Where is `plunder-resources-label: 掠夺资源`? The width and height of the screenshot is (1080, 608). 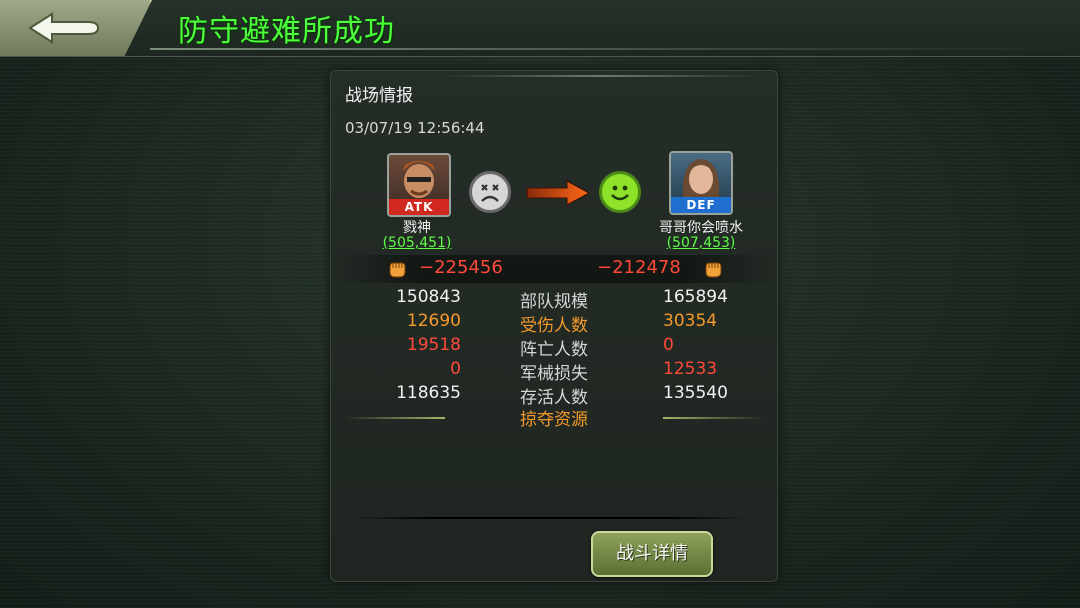 plunder-resources-label: 掠夺资源 is located at coordinates (554, 420).